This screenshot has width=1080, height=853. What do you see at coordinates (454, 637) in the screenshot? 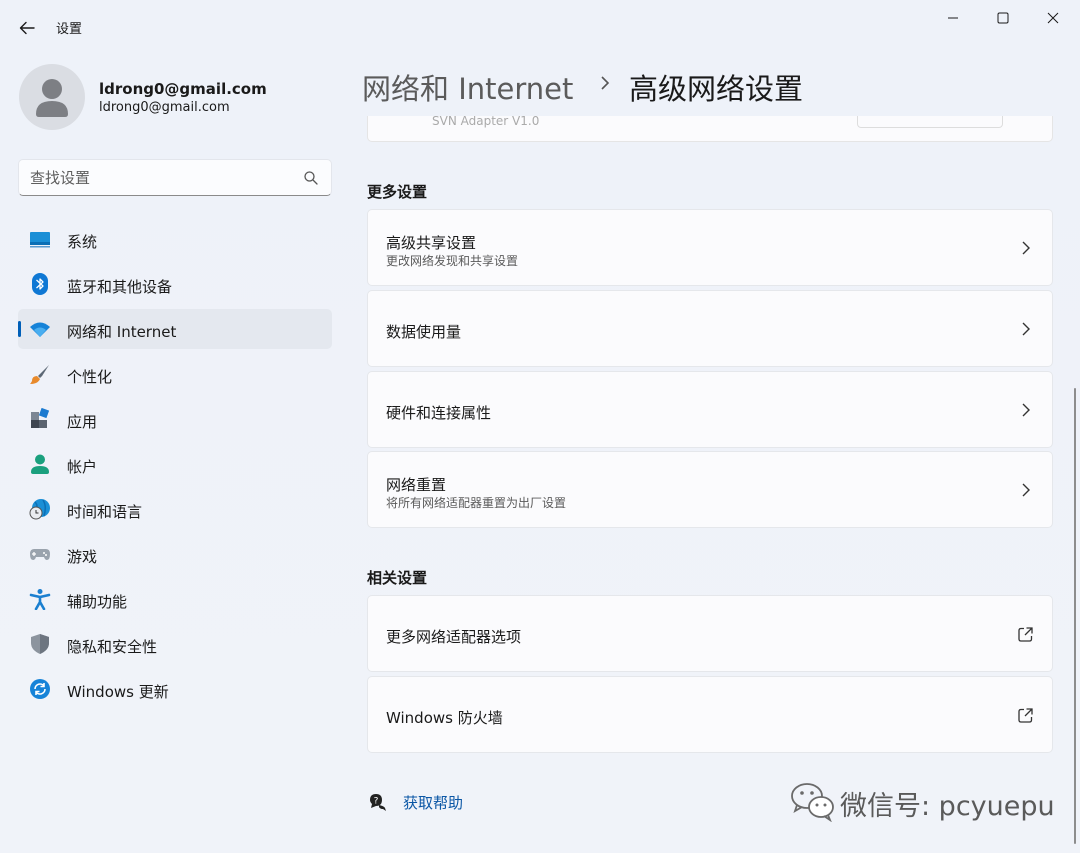
I see `card-title: 更多网络适配器选项` at bounding box center [454, 637].